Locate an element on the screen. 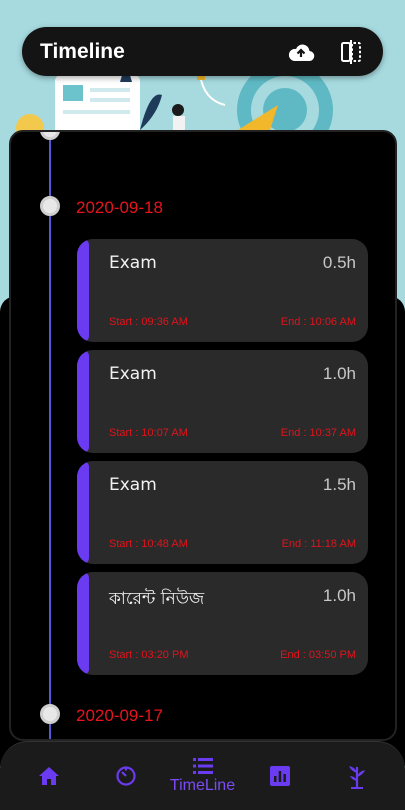  nav-home is located at coordinates (49, 776).